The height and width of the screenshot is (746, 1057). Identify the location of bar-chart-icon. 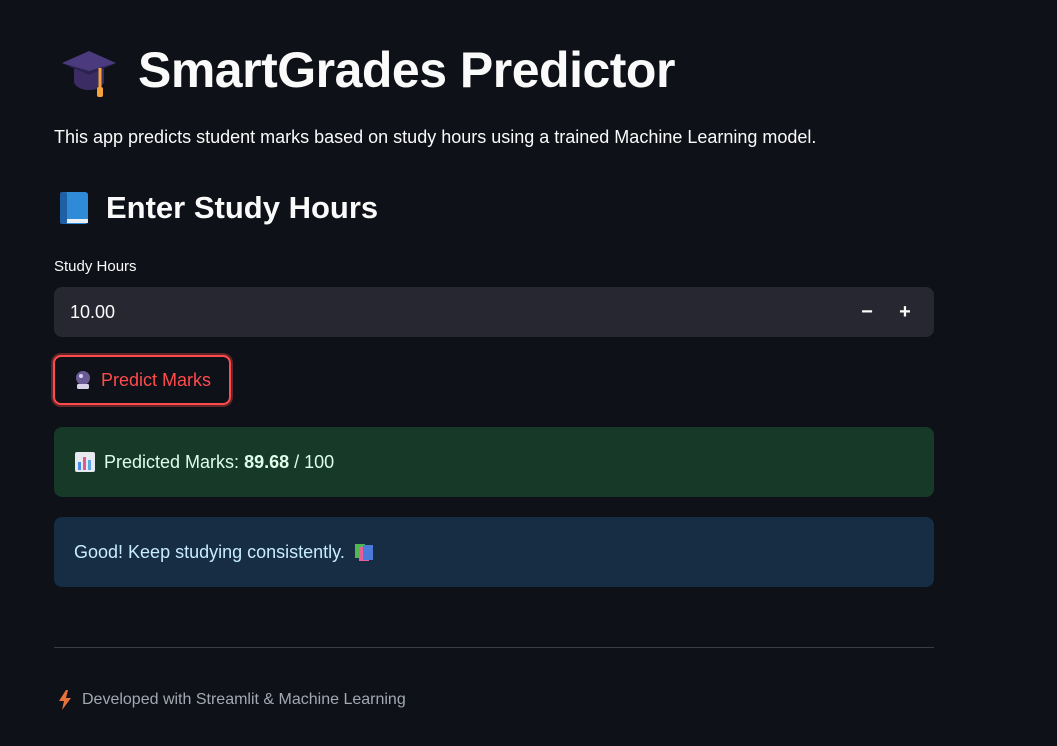
(85, 462).